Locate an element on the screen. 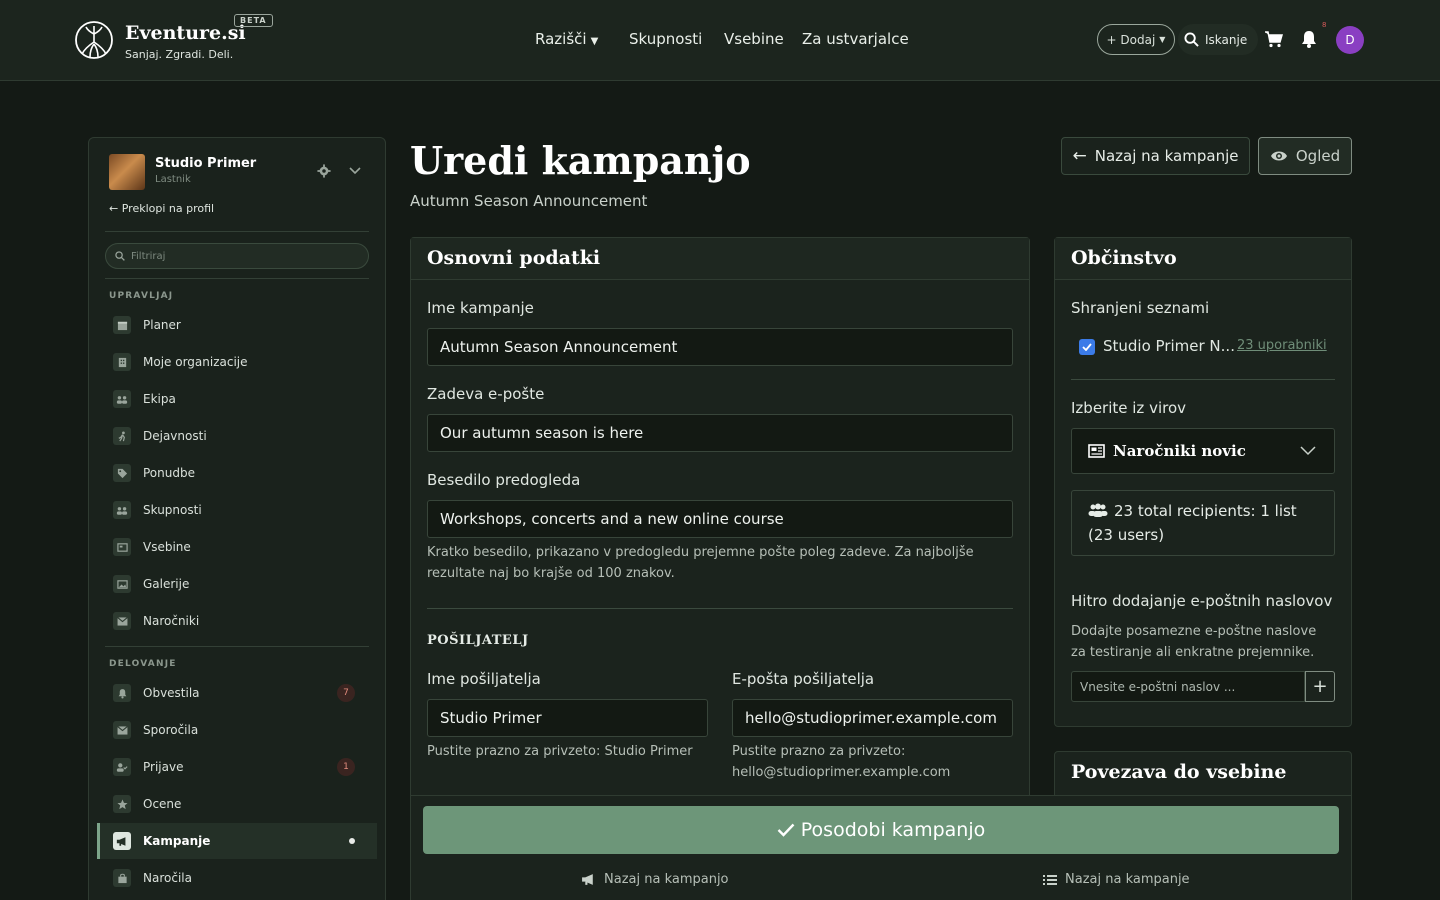 The image size is (1440, 900). nav-communities: Skupnosti is located at coordinates (665, 39).